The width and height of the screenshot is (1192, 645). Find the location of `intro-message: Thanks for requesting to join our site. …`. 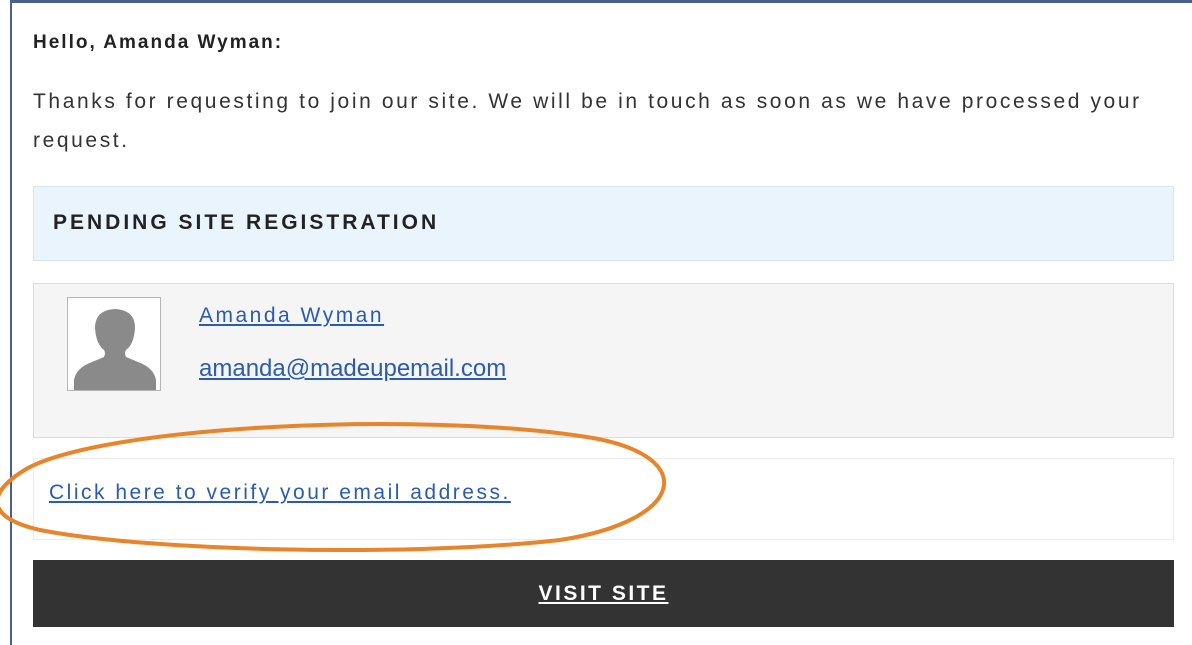

intro-message: Thanks for requesting to join our site. … is located at coordinates (587, 121).